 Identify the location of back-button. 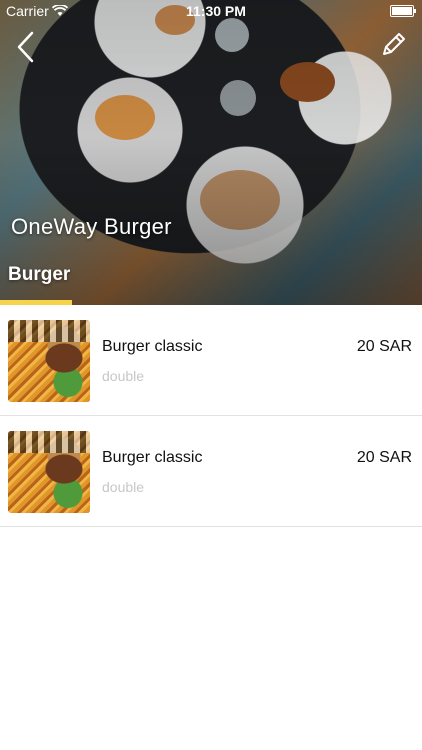
(27, 47).